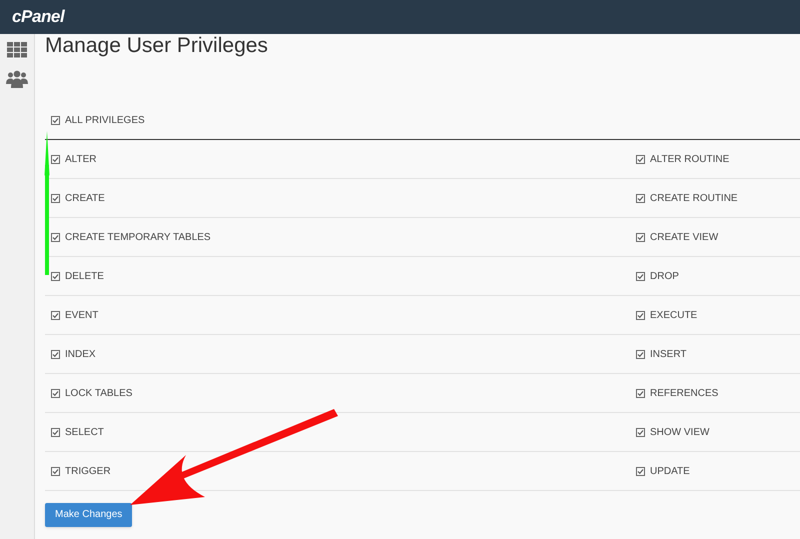 This screenshot has height=539, width=800. I want to click on privilege-label: REFERENCES, so click(684, 393).